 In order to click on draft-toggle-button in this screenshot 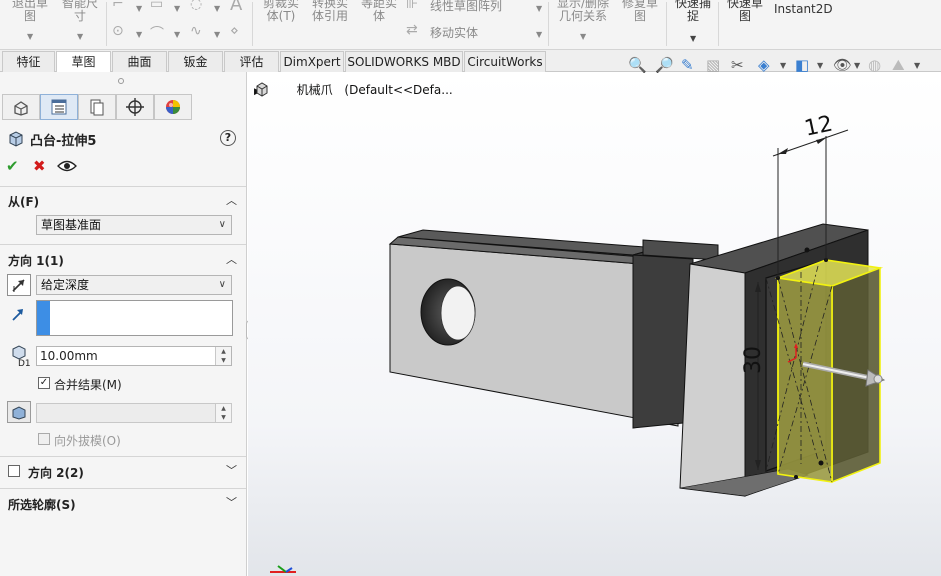, I will do `click(19, 412)`.